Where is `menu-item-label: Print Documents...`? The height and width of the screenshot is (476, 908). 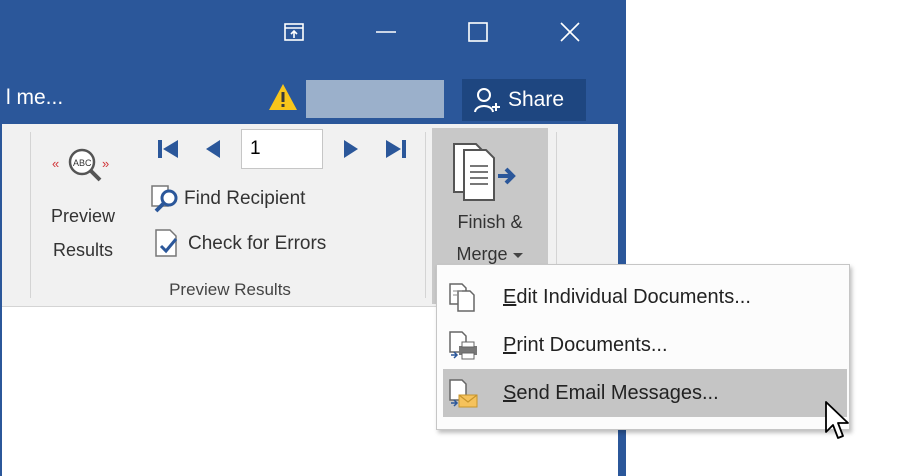 menu-item-label: Print Documents... is located at coordinates (585, 344).